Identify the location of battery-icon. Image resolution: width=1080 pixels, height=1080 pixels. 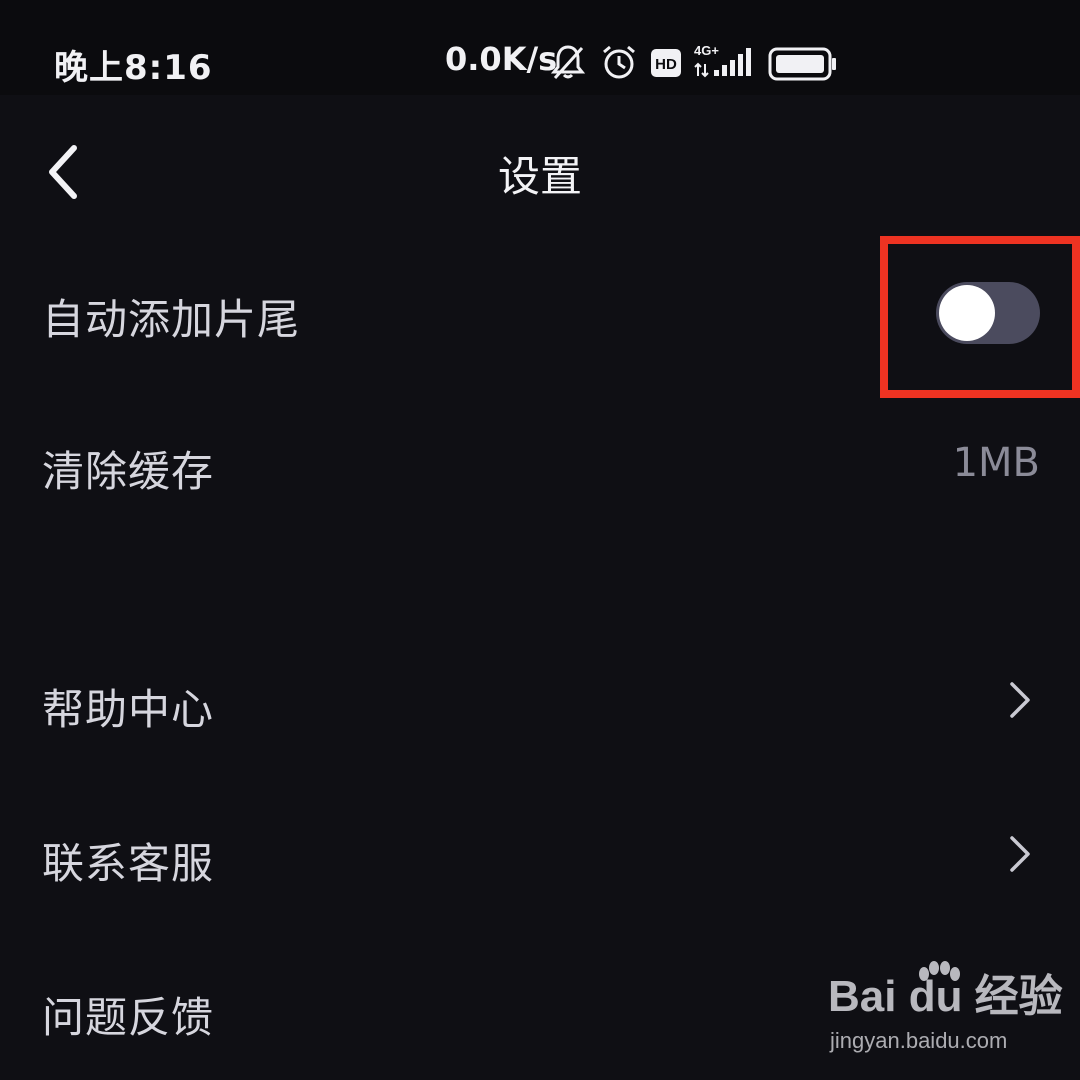
(803, 66).